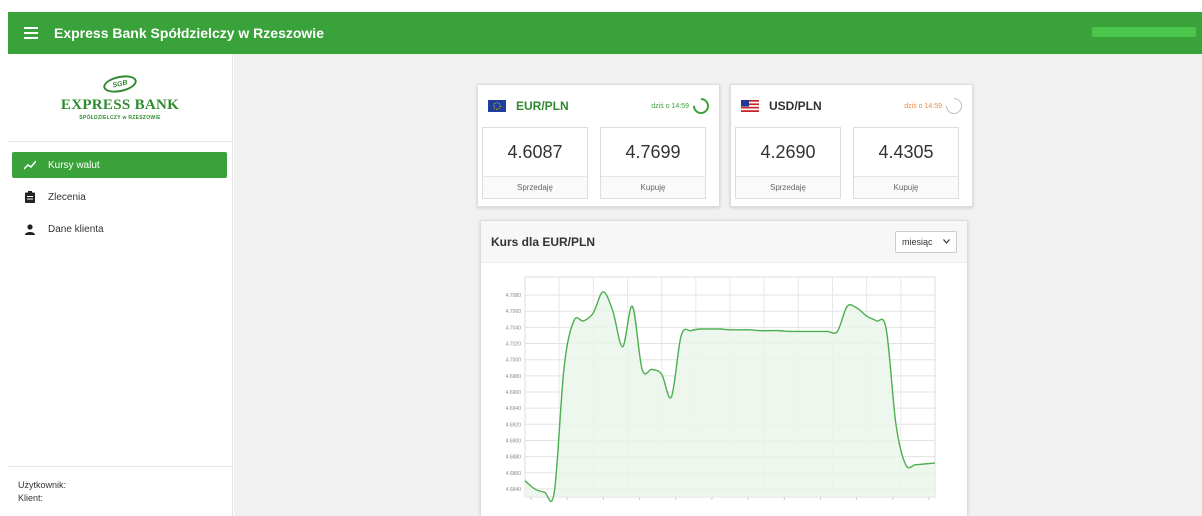 This screenshot has height=516, width=1202. I want to click on buy-rate-value: 4.4305, so click(906, 151).